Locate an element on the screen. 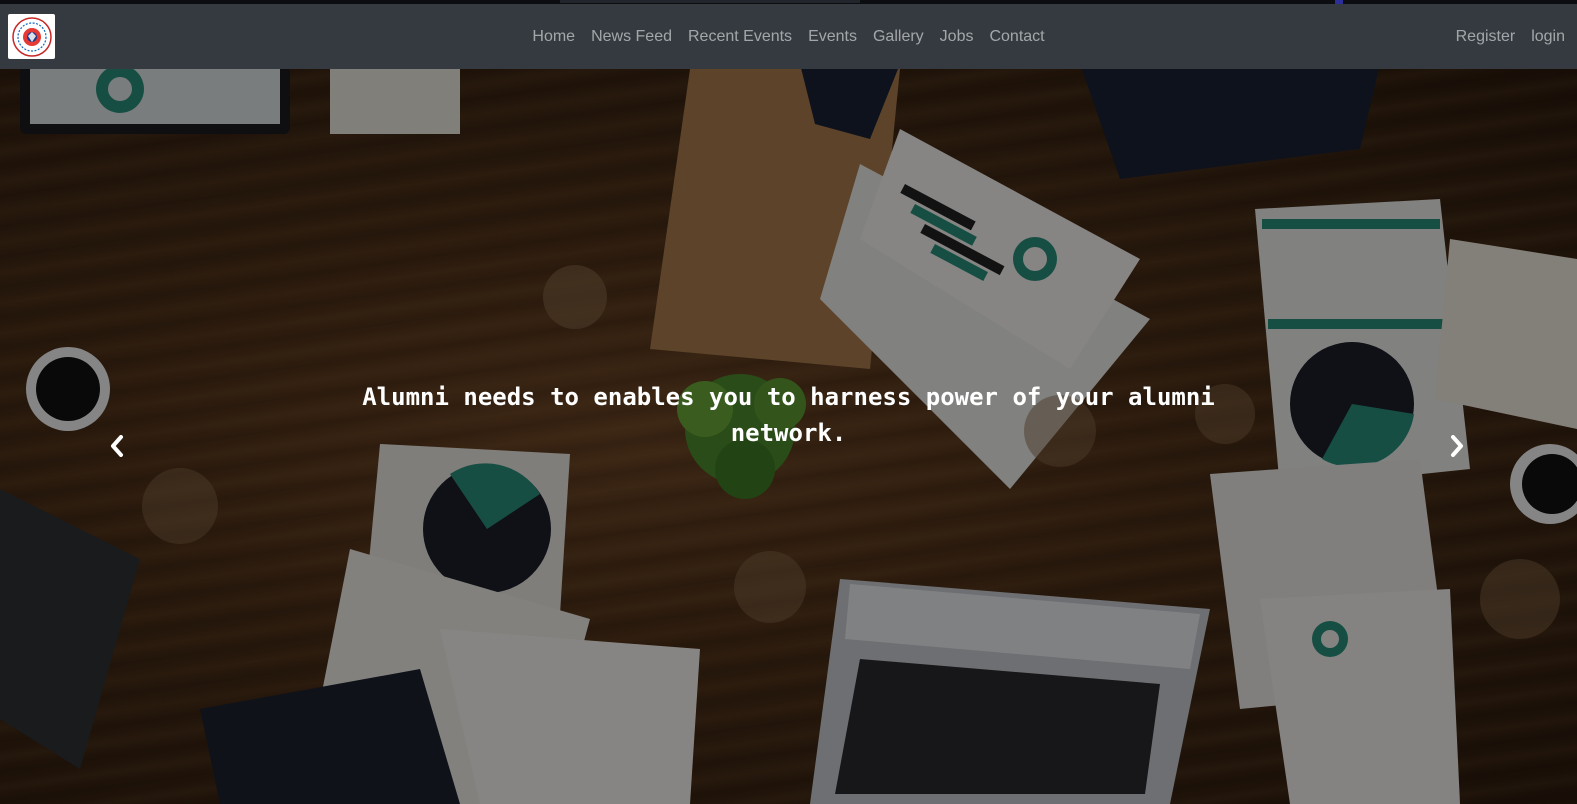 This screenshot has height=804, width=1577. nav-jobs: Jobs is located at coordinates (957, 36).